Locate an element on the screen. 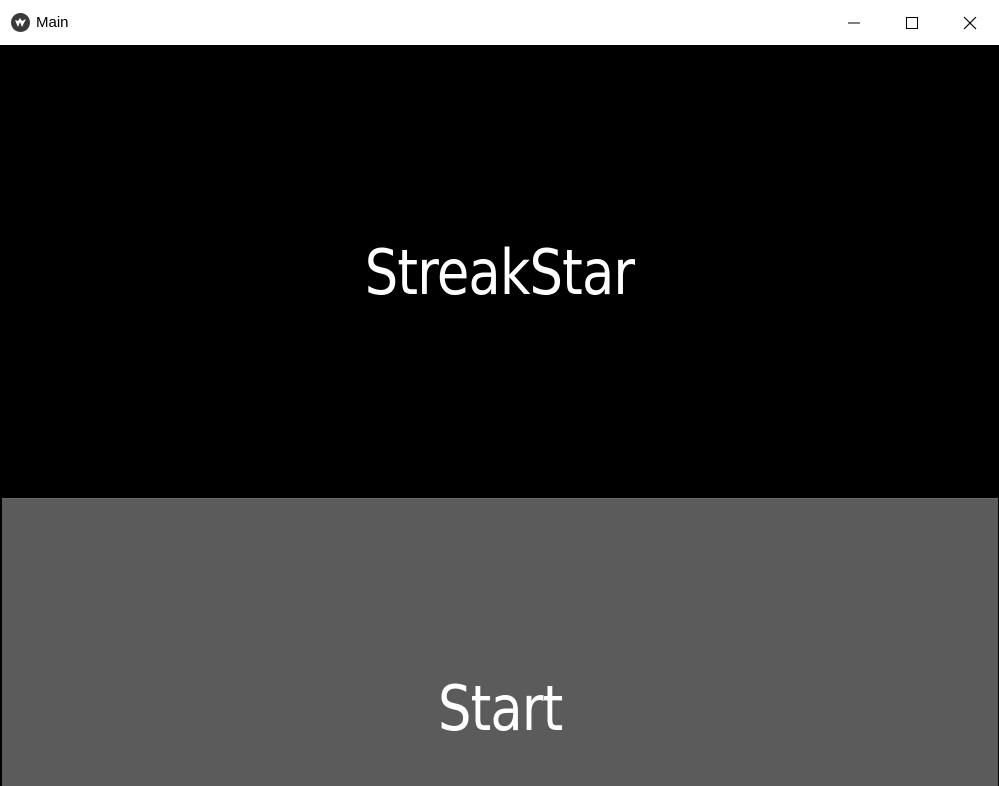  close-button is located at coordinates (970, 22).